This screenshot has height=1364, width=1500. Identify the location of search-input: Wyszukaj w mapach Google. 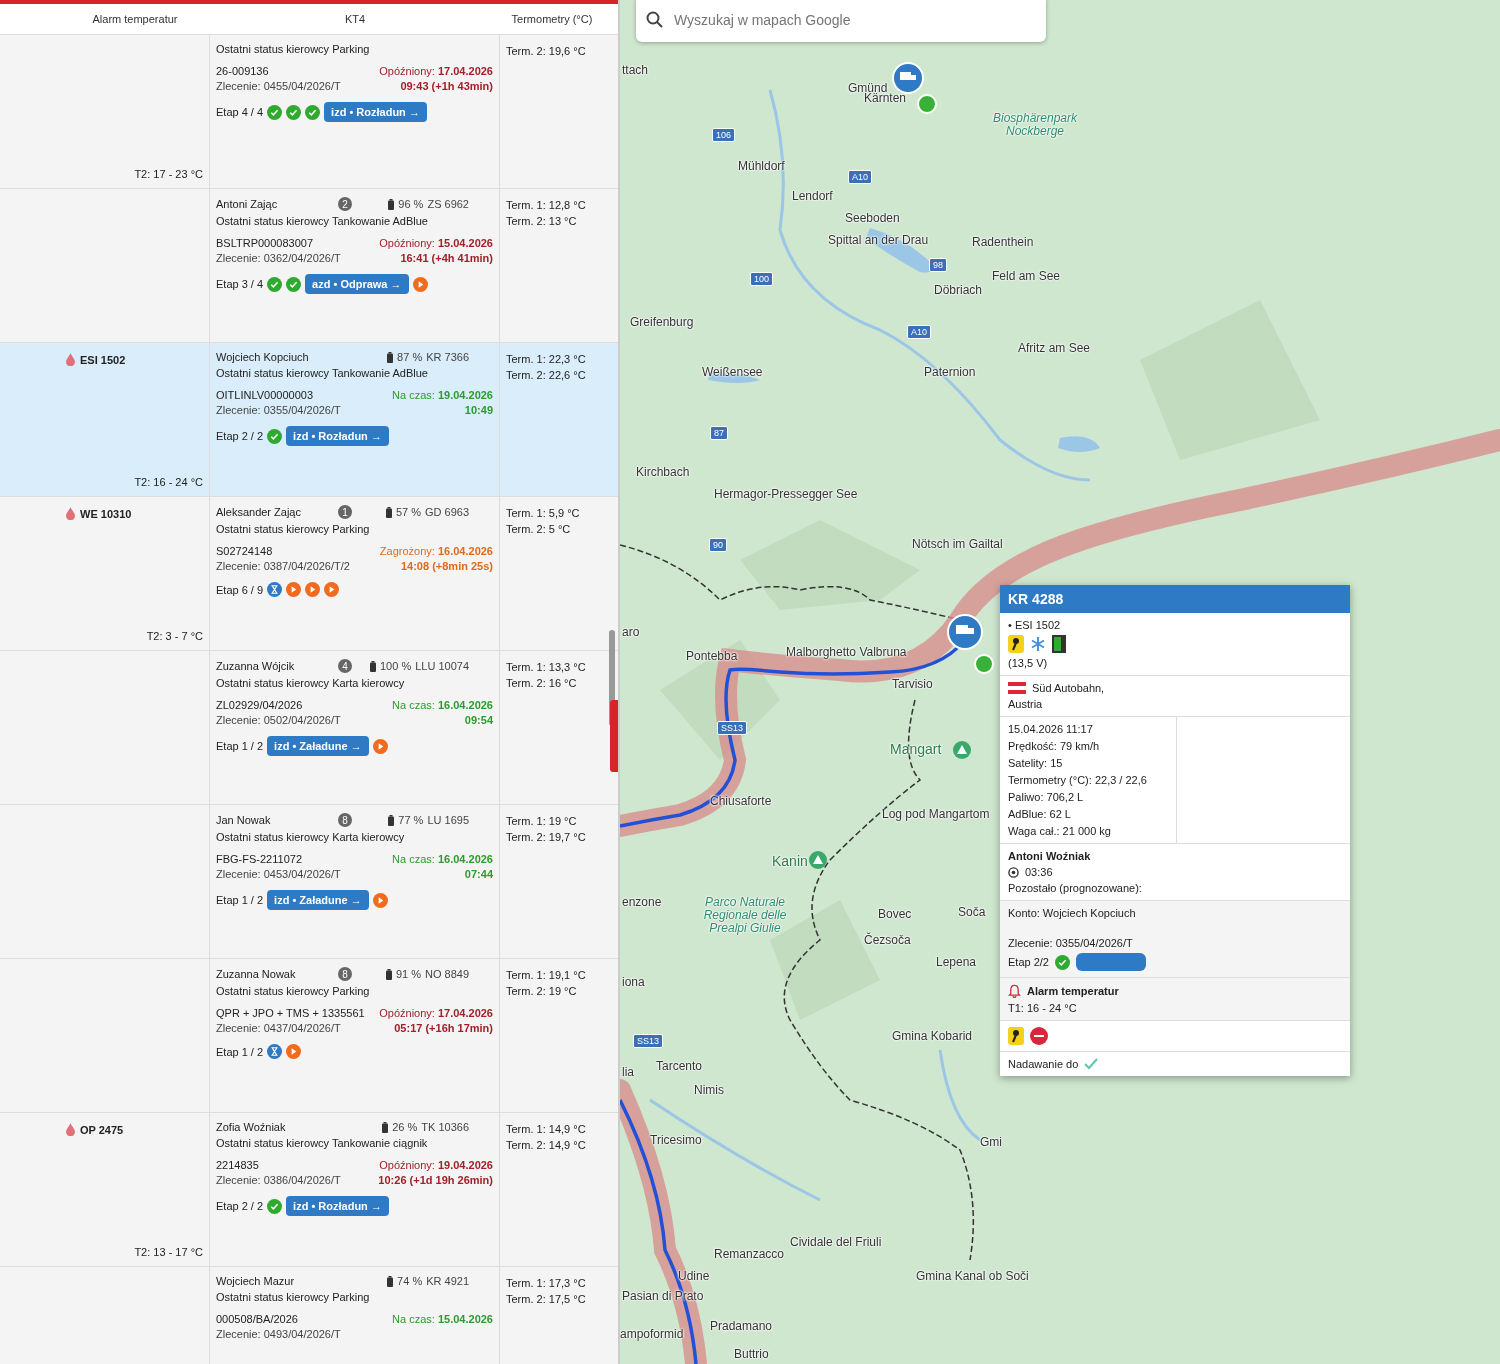
(854, 20).